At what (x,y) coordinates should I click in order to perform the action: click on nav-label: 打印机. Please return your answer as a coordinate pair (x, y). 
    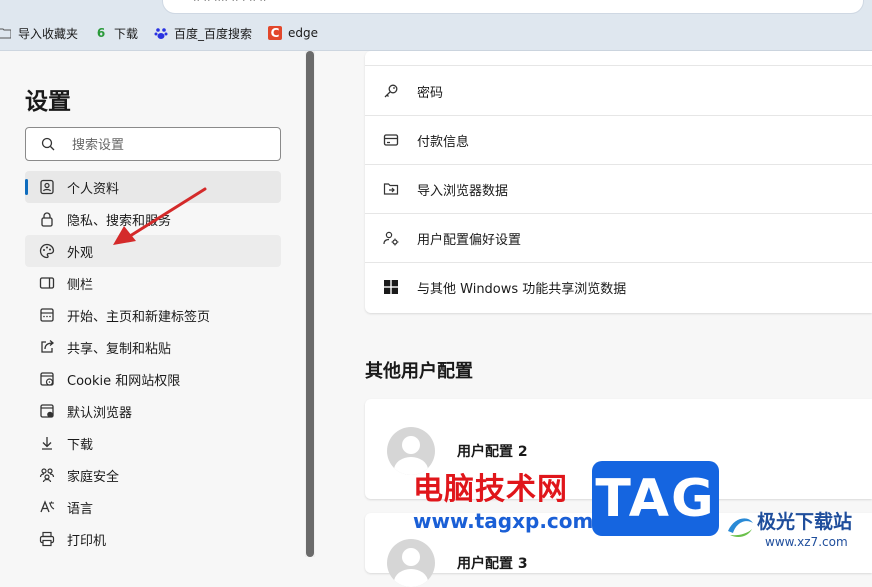
    Looking at the image, I should click on (87, 541).